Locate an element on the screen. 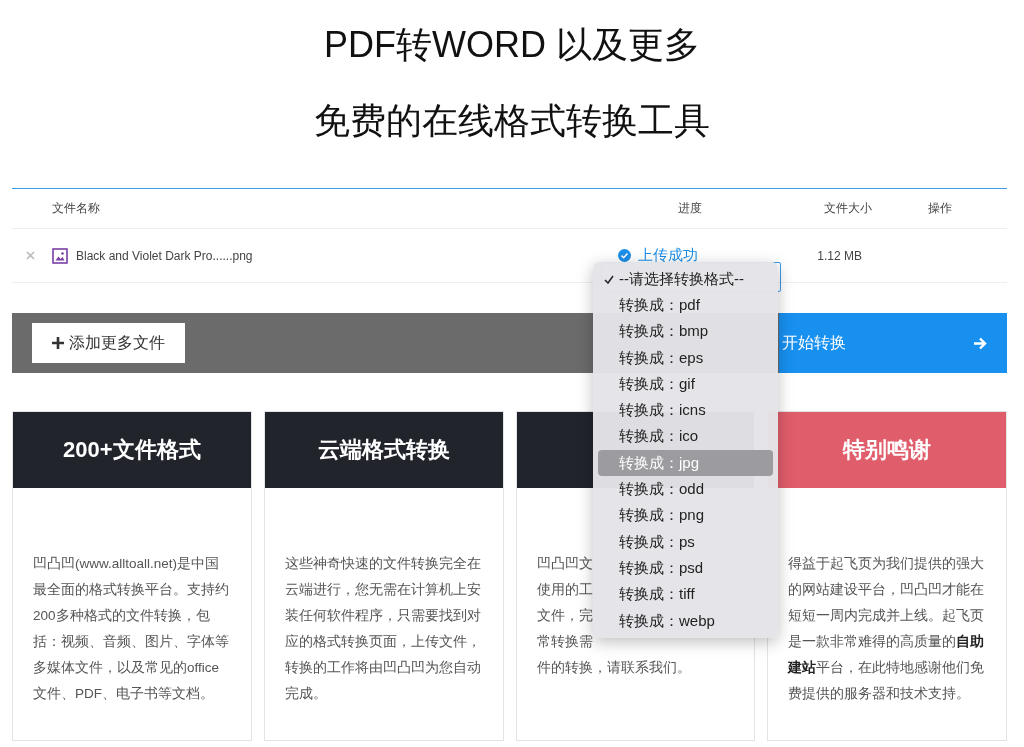 This screenshot has width=1024, height=747. page-heading: PDF转WORD 以及更多 is located at coordinates (512, 45).